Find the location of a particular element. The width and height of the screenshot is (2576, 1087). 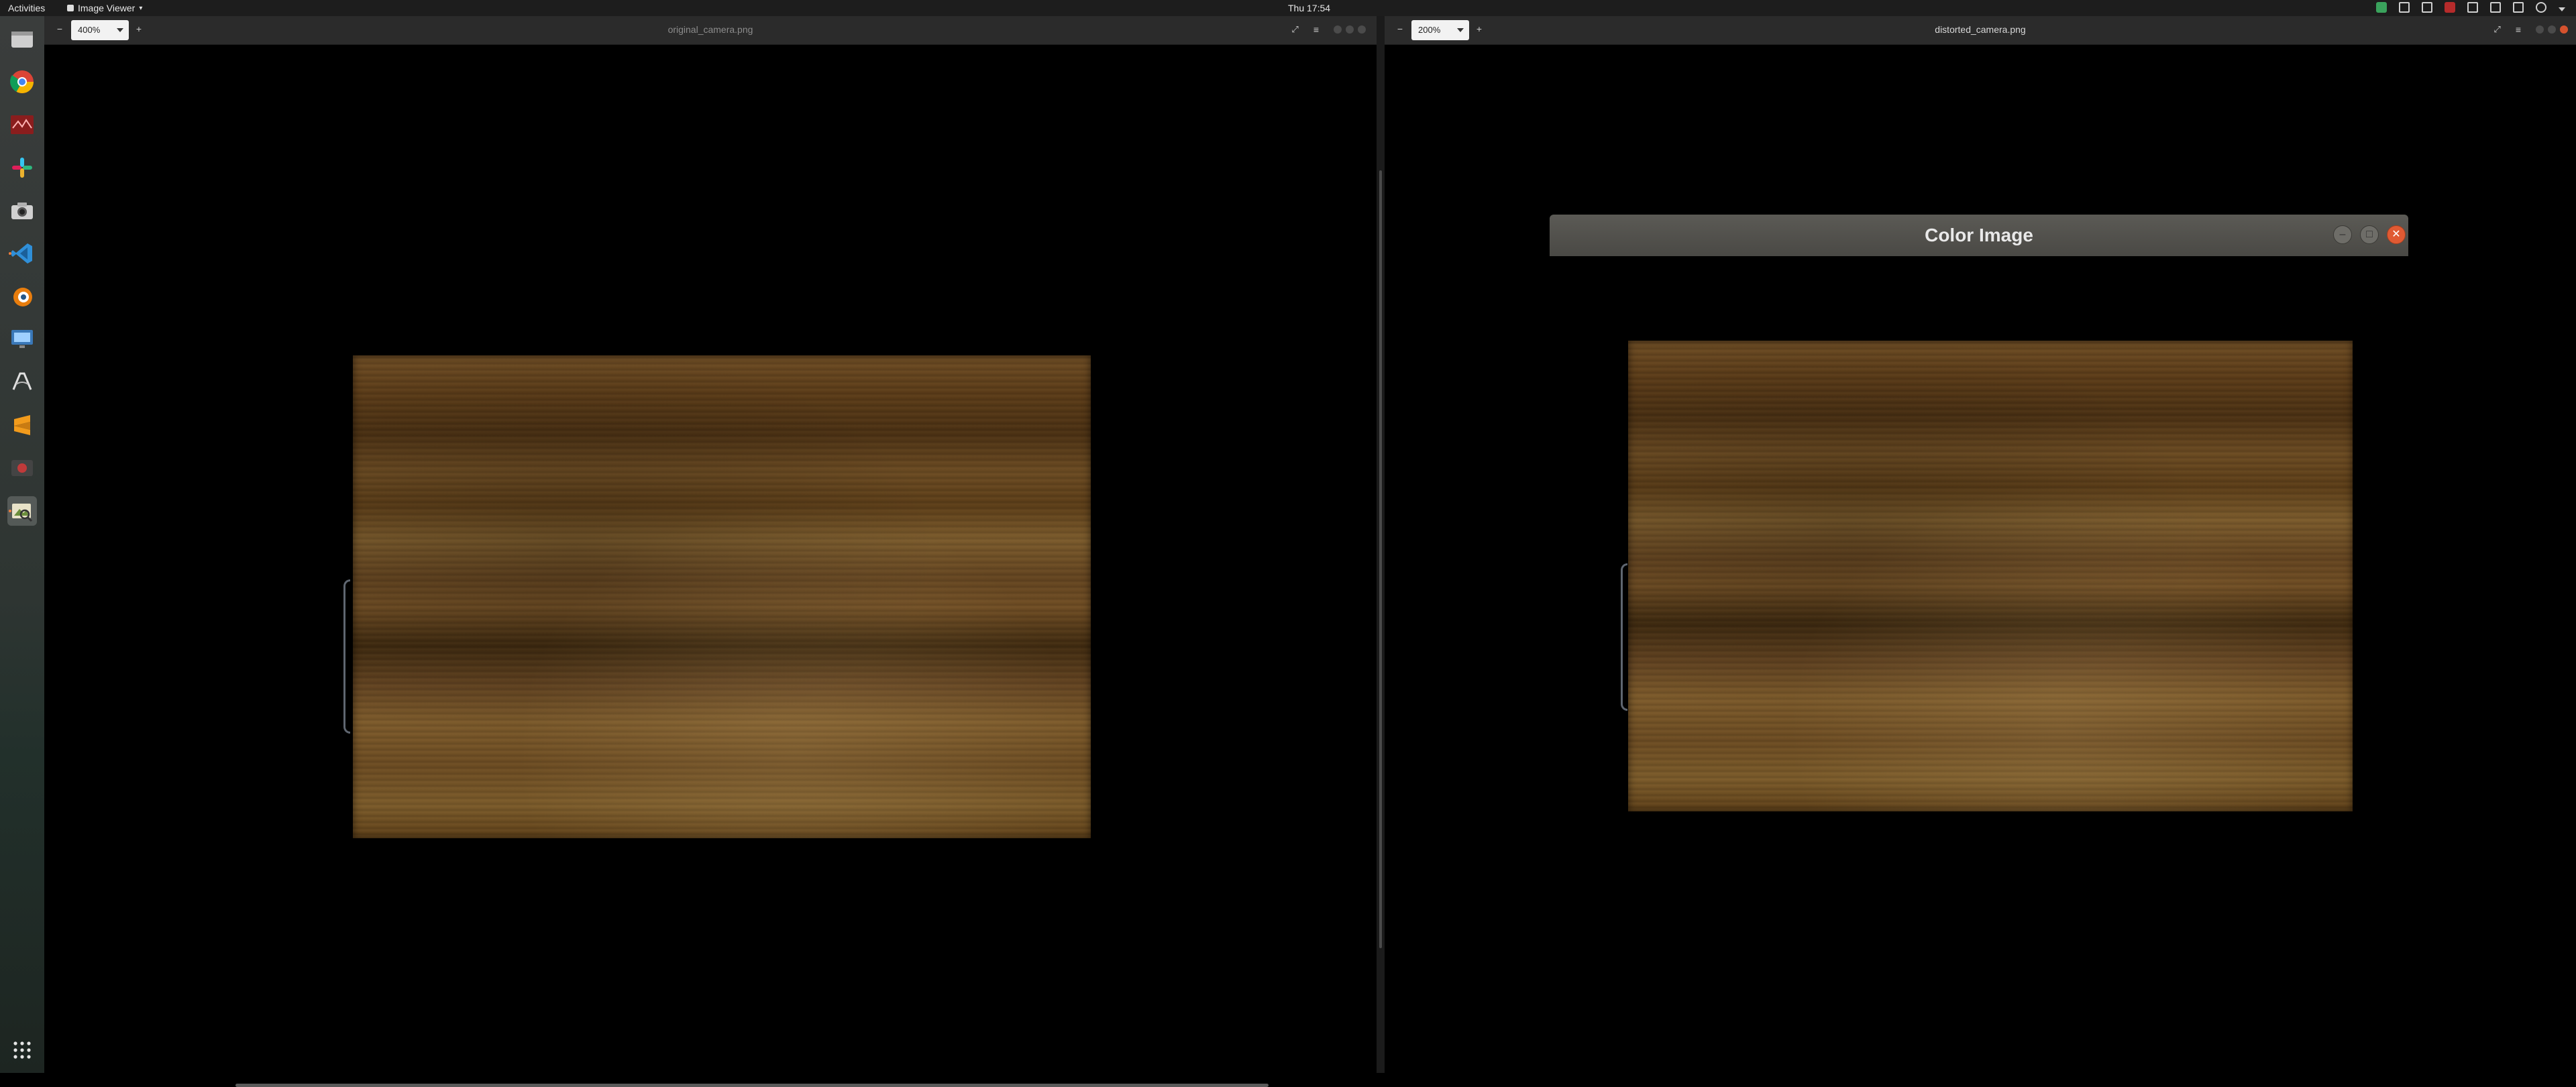

screen-app-icon is located at coordinates (22, 339).